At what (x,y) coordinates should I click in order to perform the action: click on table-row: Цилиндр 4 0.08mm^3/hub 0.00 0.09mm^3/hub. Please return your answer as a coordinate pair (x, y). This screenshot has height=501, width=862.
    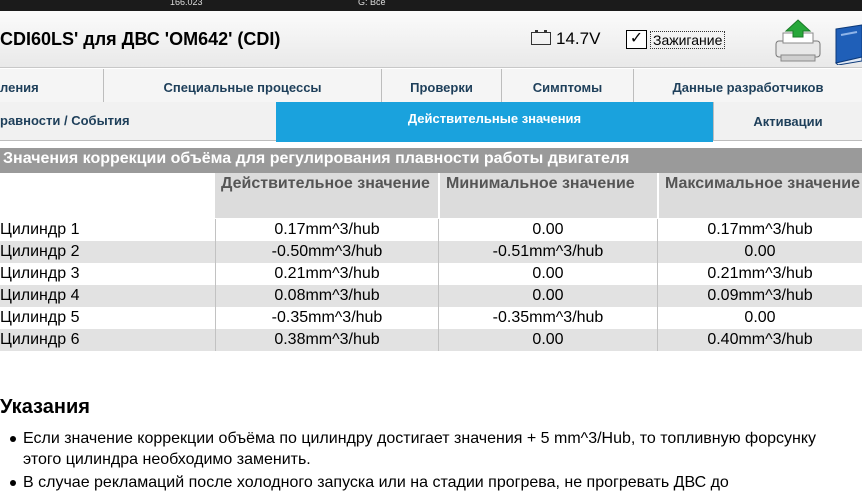
    Looking at the image, I should click on (431, 296).